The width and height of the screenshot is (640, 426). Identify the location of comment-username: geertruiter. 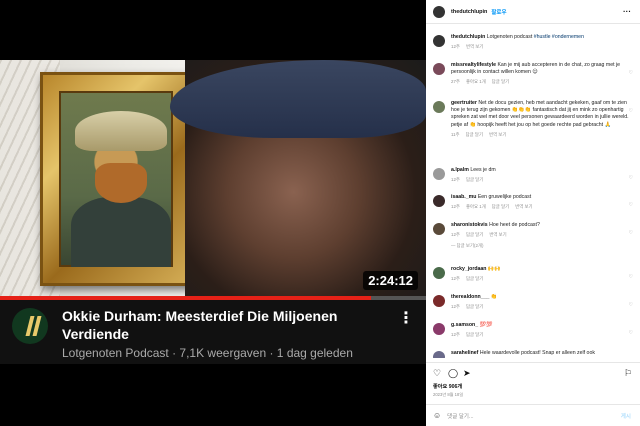
(464, 103).